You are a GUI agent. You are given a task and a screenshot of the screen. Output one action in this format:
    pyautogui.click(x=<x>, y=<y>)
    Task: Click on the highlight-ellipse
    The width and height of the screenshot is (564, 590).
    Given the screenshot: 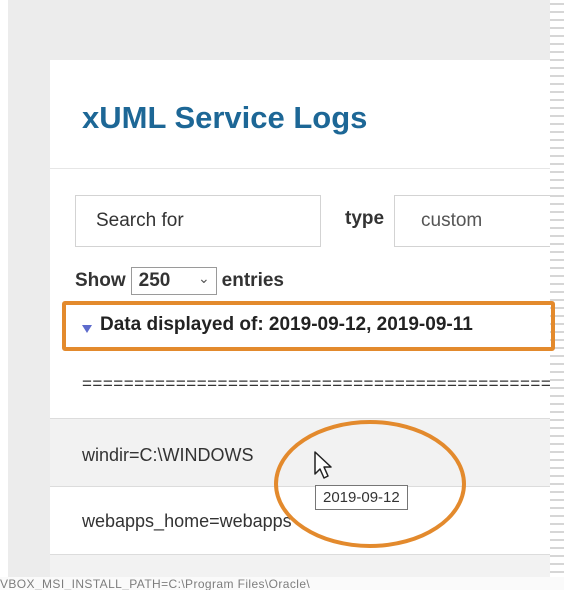 What is the action you would take?
    pyautogui.click(x=370, y=484)
    